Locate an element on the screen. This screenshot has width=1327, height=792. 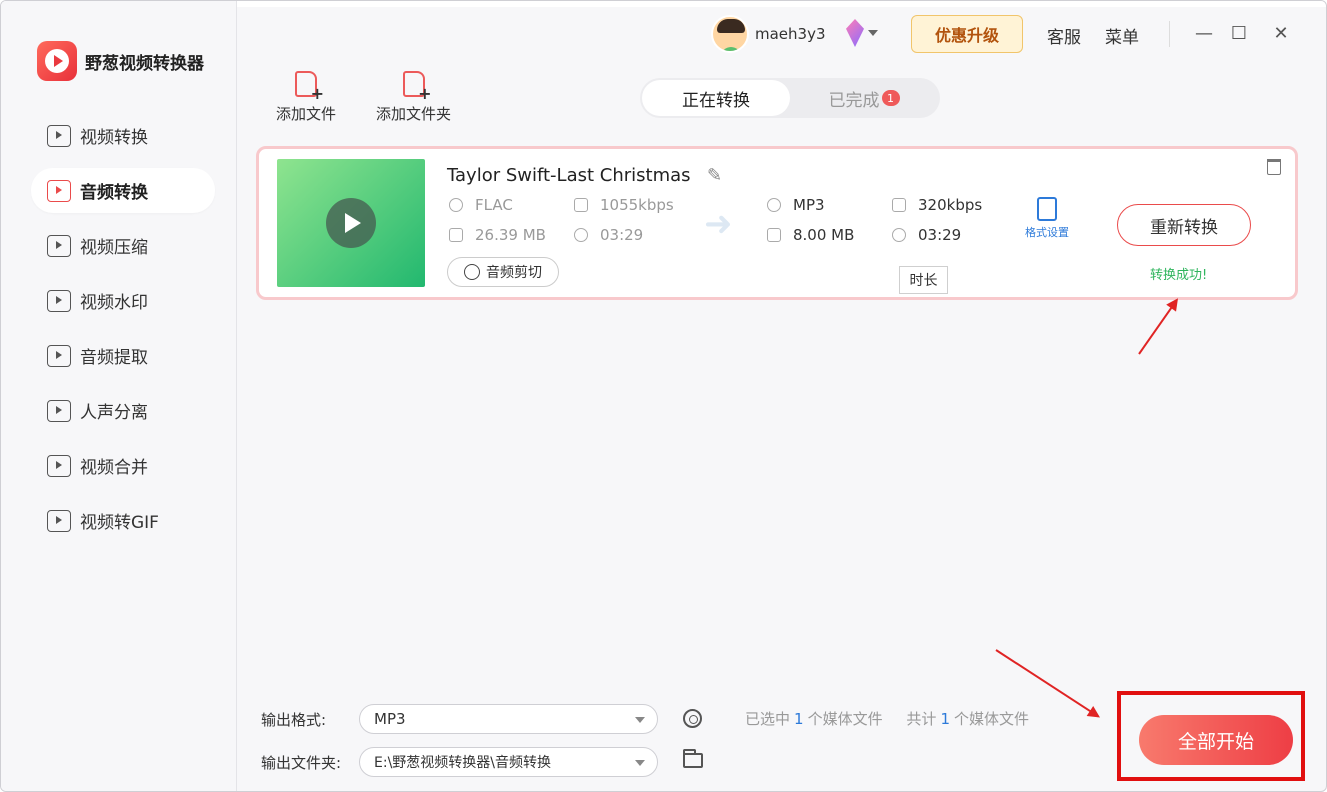
output-format-label: 输出格式: is located at coordinates (294, 720).